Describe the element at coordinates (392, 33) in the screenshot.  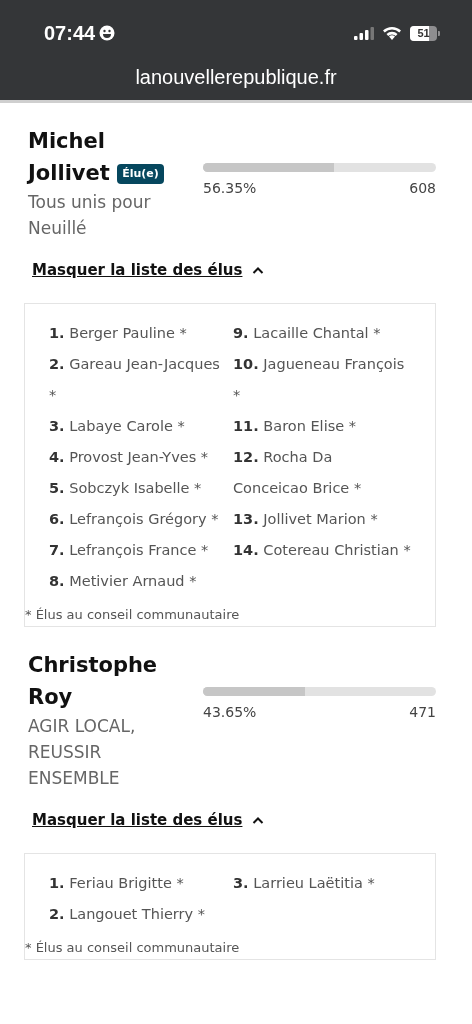
I see `wifi-icon` at that location.